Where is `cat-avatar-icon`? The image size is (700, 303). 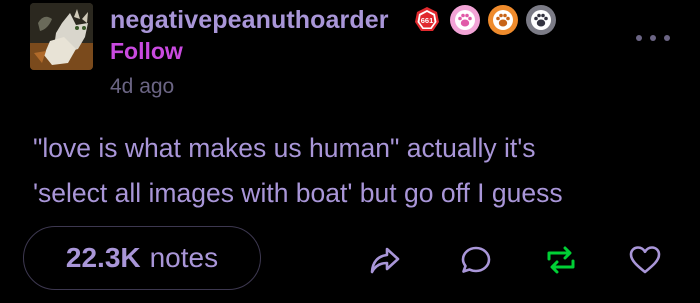 cat-avatar-icon is located at coordinates (61, 36).